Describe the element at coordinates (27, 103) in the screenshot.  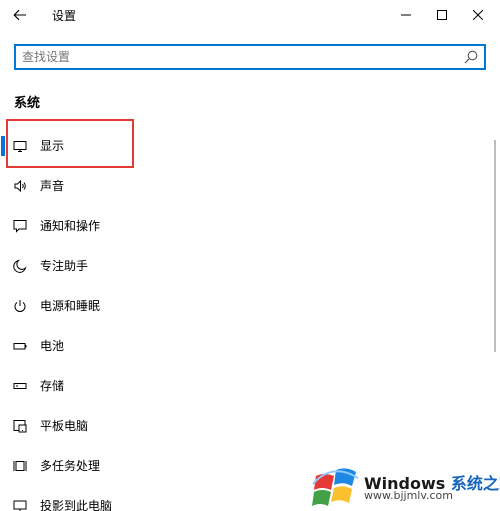
I see `section-heading: 系统` at that location.